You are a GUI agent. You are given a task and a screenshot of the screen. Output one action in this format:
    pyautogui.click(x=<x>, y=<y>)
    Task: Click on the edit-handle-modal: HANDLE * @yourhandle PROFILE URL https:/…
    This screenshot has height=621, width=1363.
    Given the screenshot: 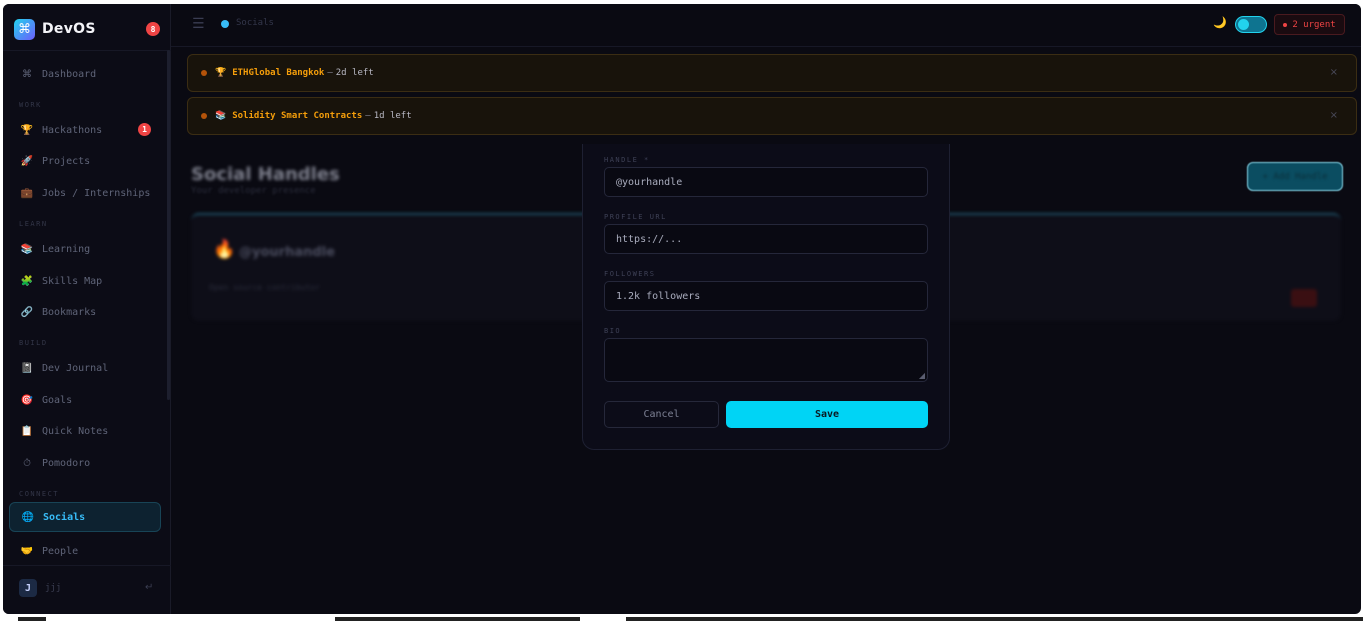 What is the action you would take?
    pyautogui.click(x=766, y=297)
    